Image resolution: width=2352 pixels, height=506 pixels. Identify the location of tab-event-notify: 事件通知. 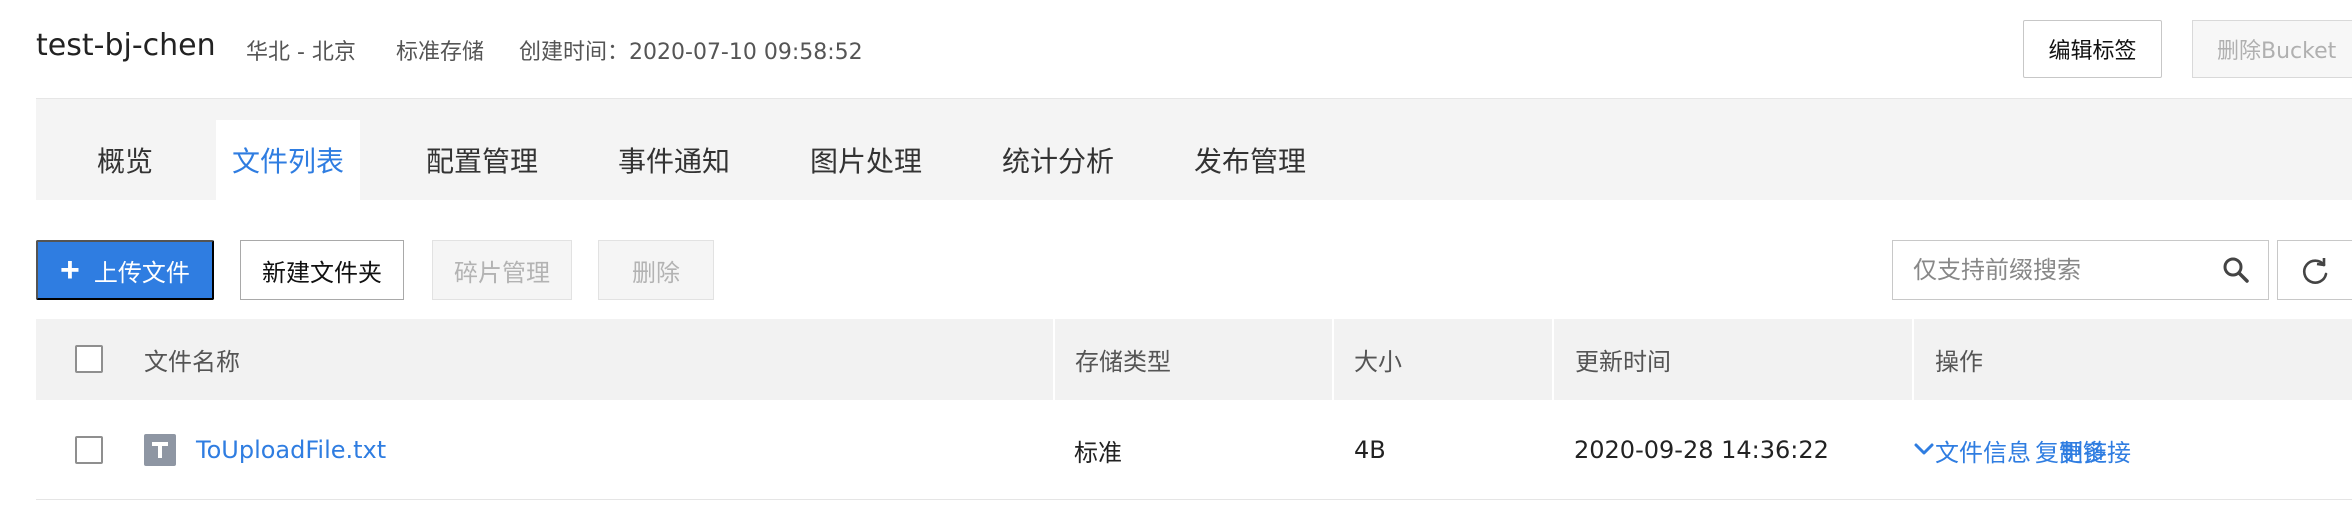
(674, 160).